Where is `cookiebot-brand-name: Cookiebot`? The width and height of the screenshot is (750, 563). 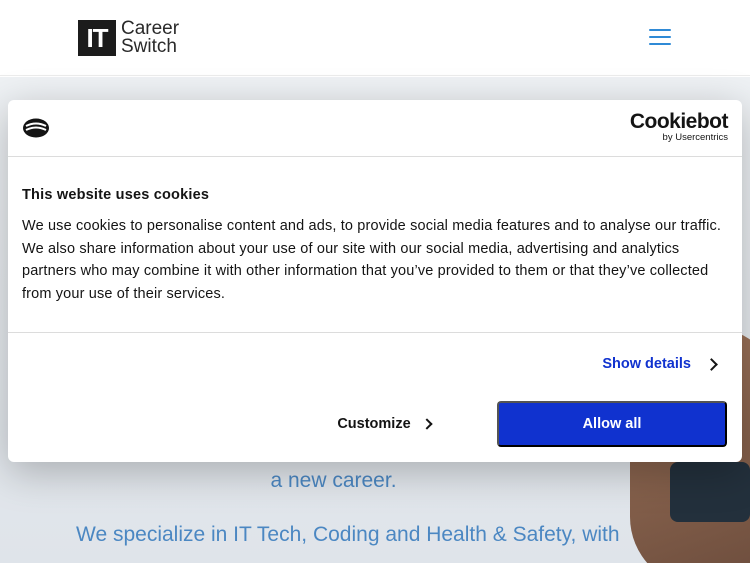 cookiebot-brand-name: Cookiebot is located at coordinates (679, 121).